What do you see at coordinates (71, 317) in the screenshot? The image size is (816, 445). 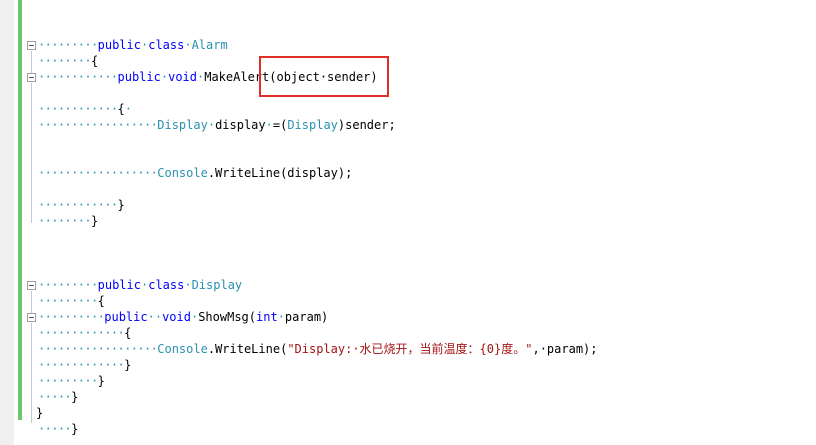 I see `indent-whitespace: ··········` at bounding box center [71, 317].